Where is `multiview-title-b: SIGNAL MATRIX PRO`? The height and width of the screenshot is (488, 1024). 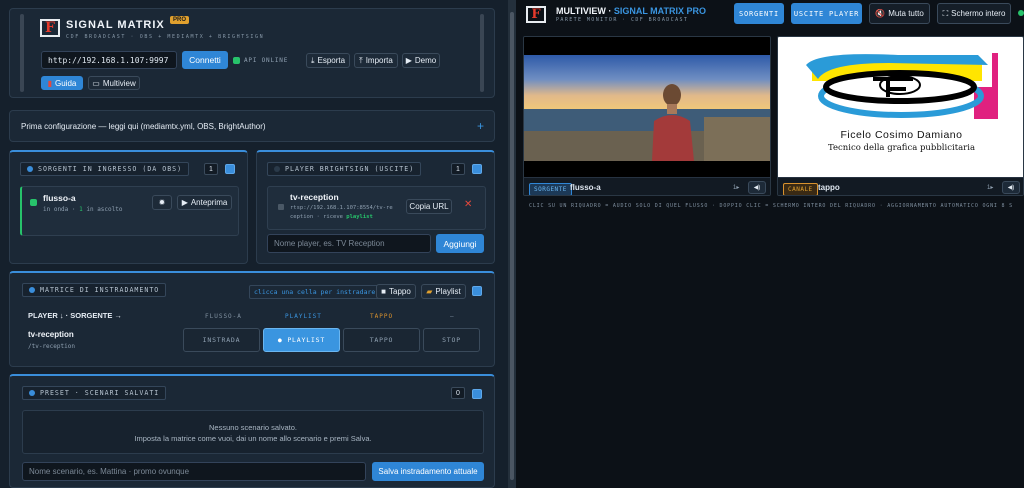
multiview-title-b: SIGNAL MATRIX PRO is located at coordinates (659, 11).